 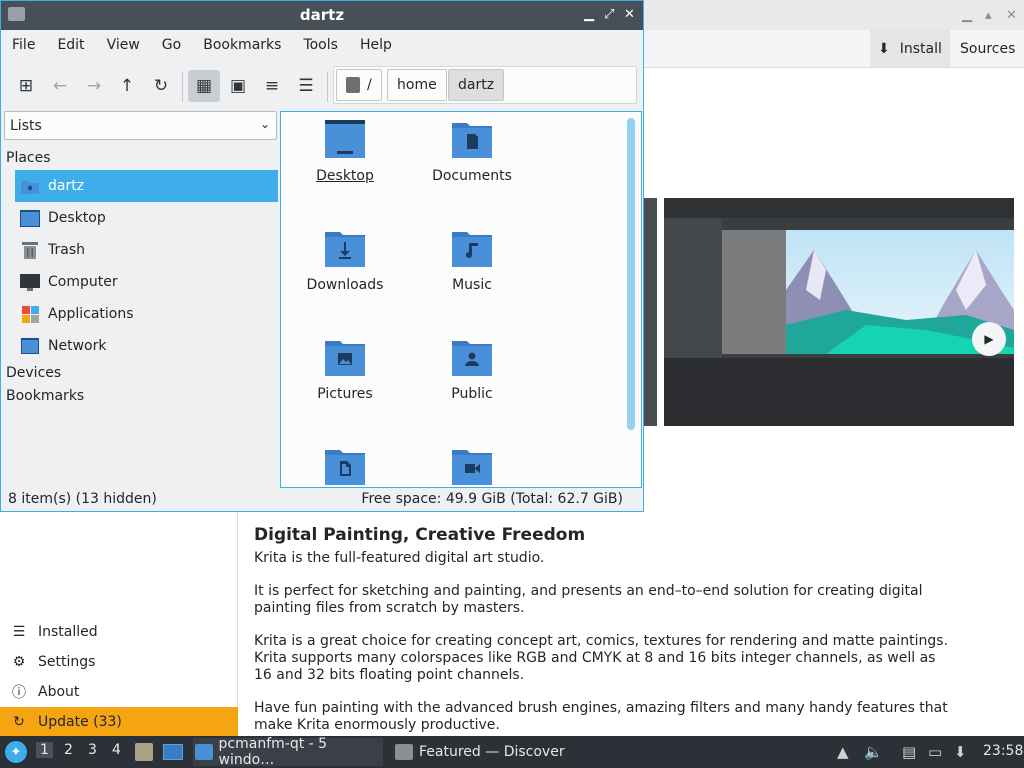 I want to click on task-discover: Featured — Discover, so click(x=479, y=752).